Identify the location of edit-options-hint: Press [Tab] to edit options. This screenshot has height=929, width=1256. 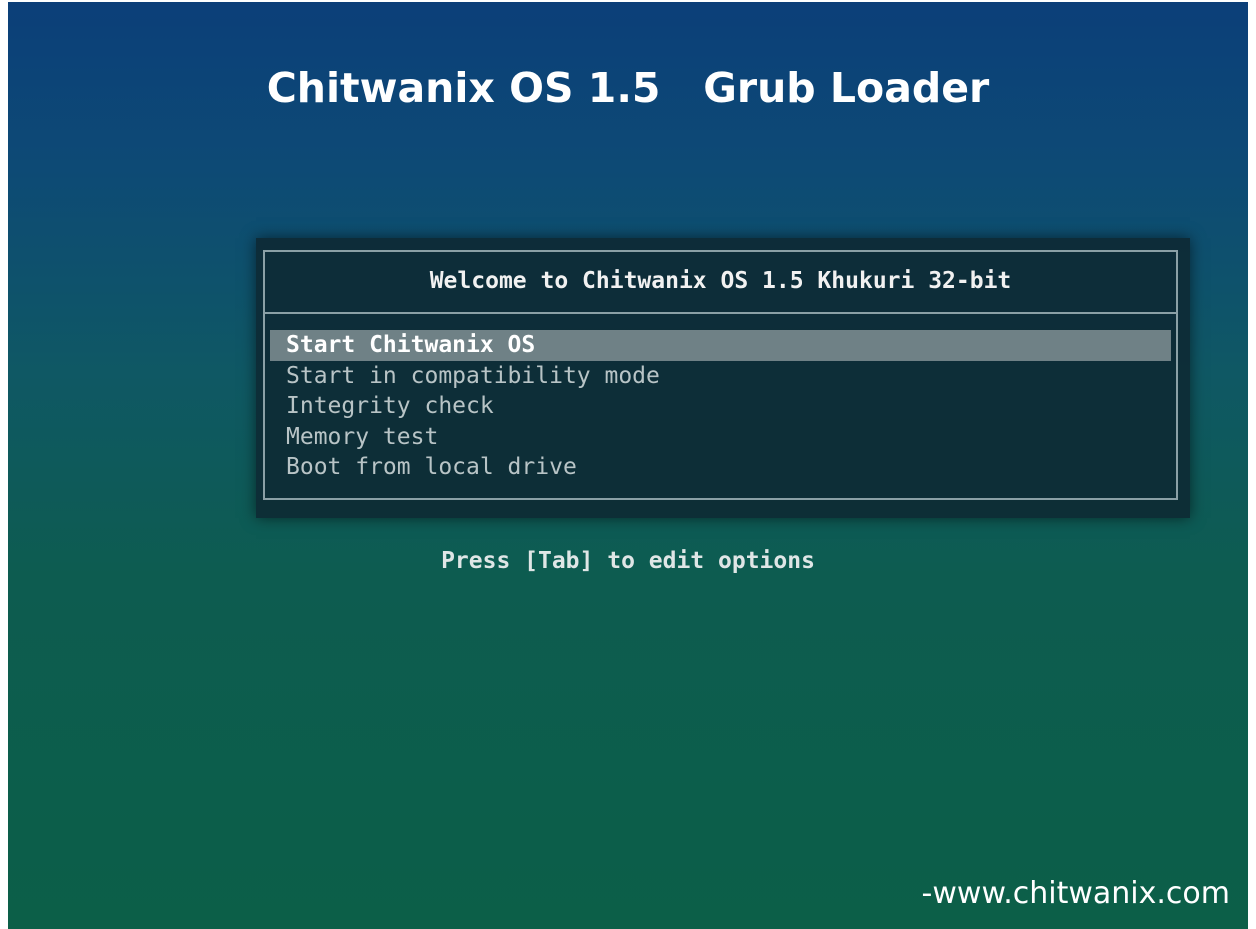
(628, 561).